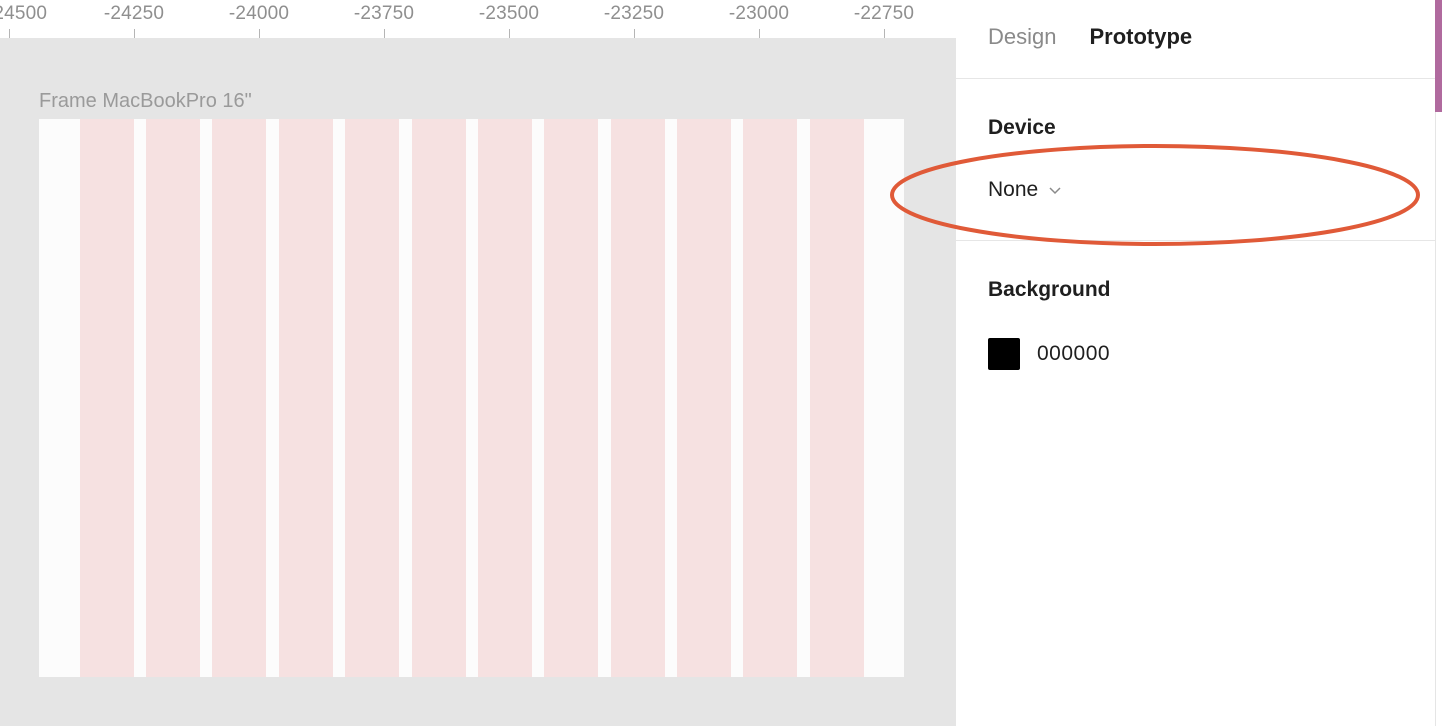 Image resolution: width=1442 pixels, height=726 pixels. I want to click on ruler-label: -23750, so click(384, 13).